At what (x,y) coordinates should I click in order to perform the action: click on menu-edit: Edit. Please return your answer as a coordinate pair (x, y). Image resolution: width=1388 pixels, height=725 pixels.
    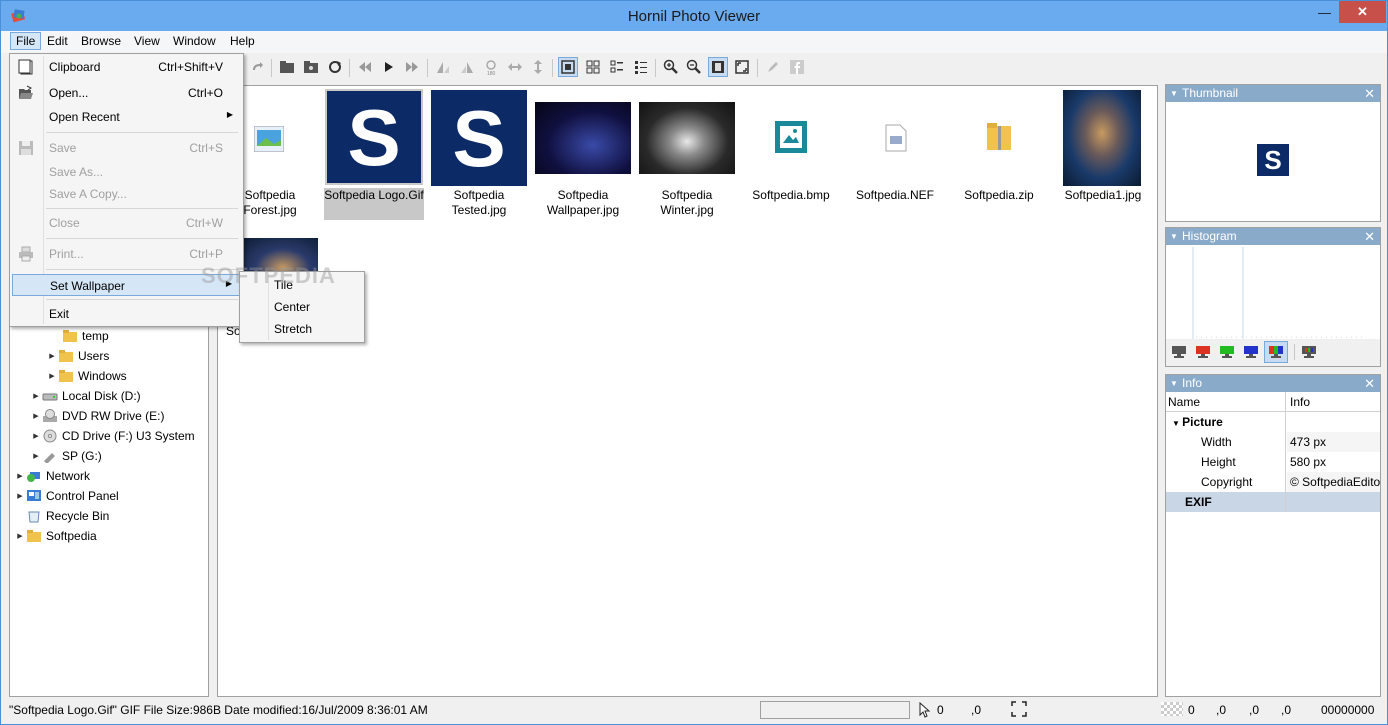
    Looking at the image, I should click on (57, 42).